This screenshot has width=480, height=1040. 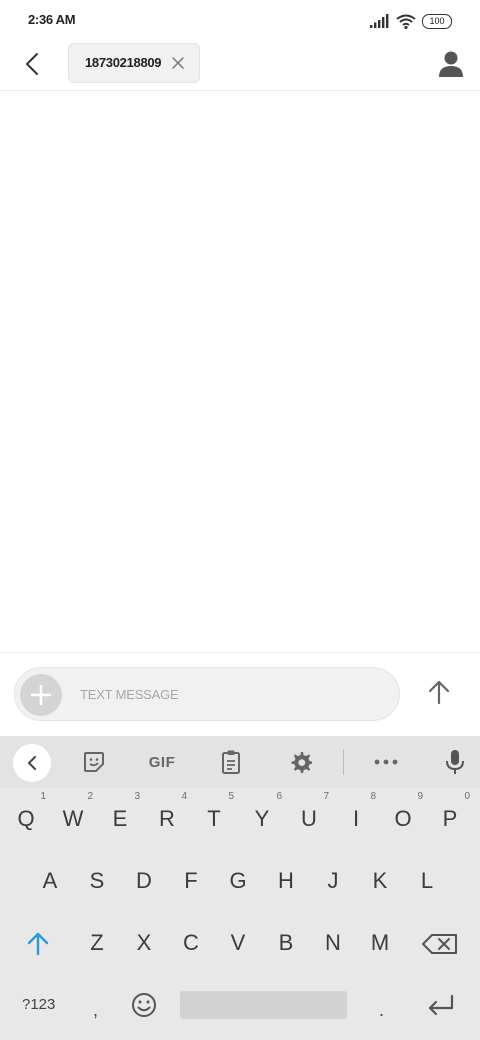 I want to click on more-dots-icon, so click(x=386, y=762).